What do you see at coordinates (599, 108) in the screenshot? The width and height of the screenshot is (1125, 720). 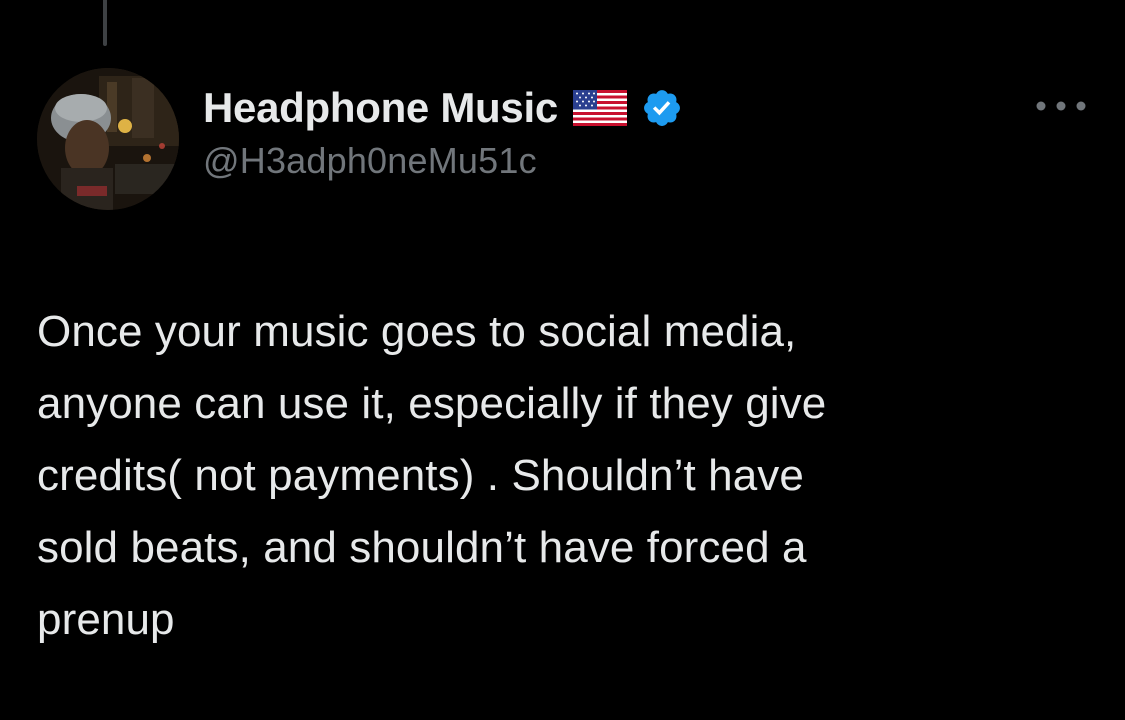 I see `us-flag-icon` at bounding box center [599, 108].